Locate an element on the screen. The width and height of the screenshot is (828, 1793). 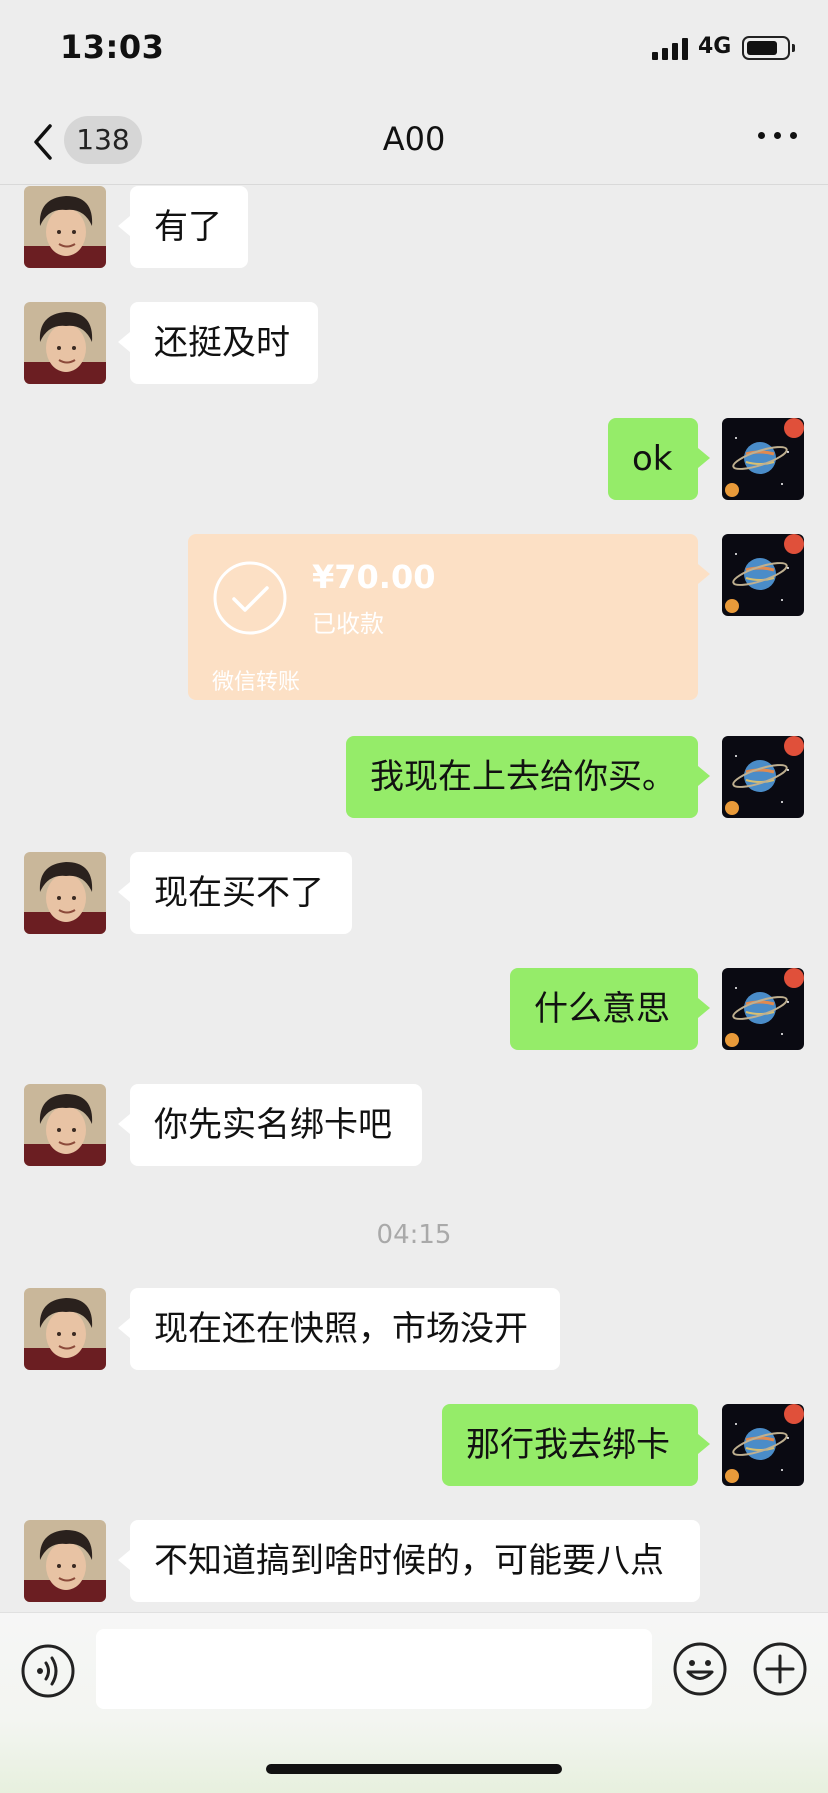
sent-message: ¥70.00 已收款 微信转账 is located at coordinates (414, 617).